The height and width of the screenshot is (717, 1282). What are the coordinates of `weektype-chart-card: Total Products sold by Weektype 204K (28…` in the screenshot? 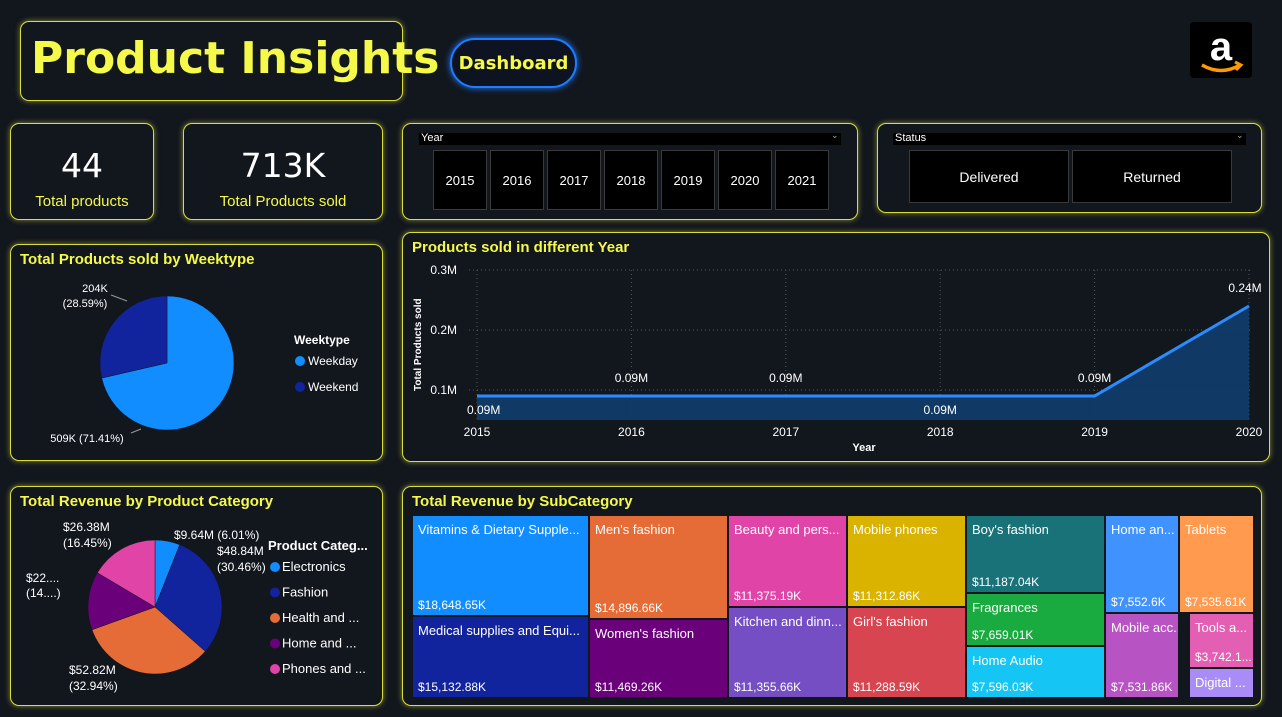 It's located at (196, 352).